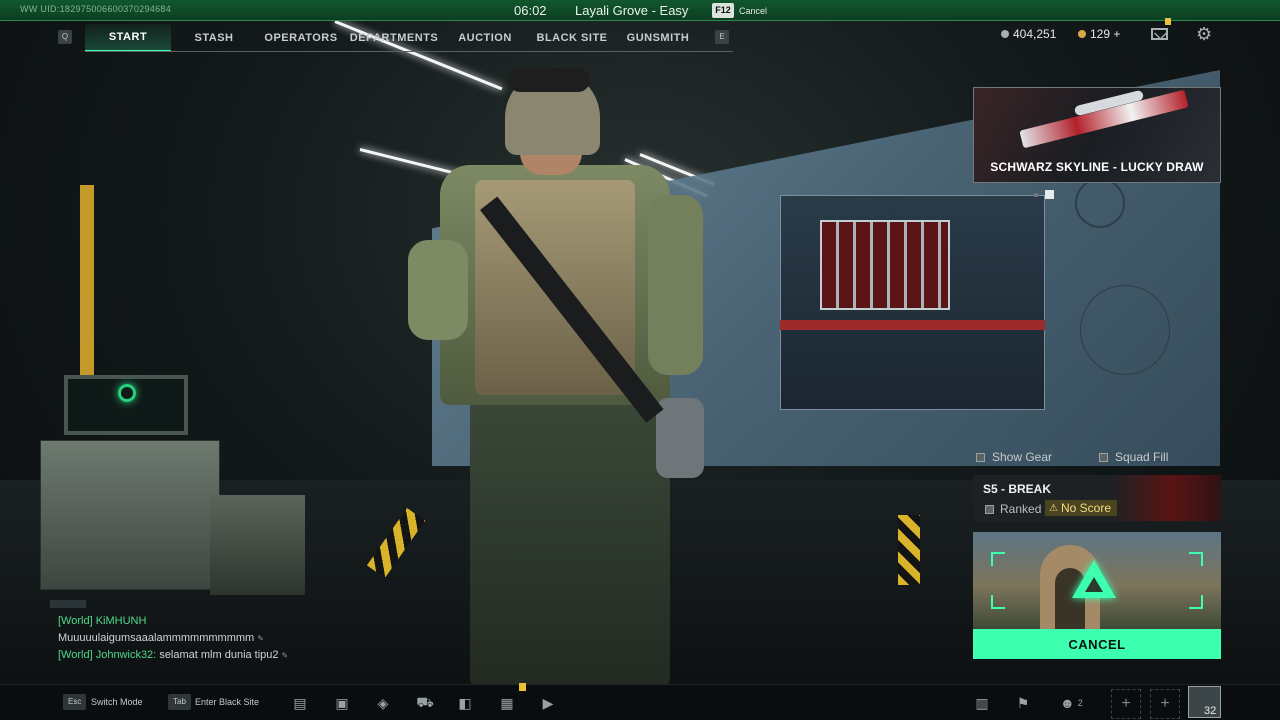 This screenshot has height=720, width=1280. Describe the element at coordinates (909, 550) in the screenshot. I see `hazard-stripe` at that location.